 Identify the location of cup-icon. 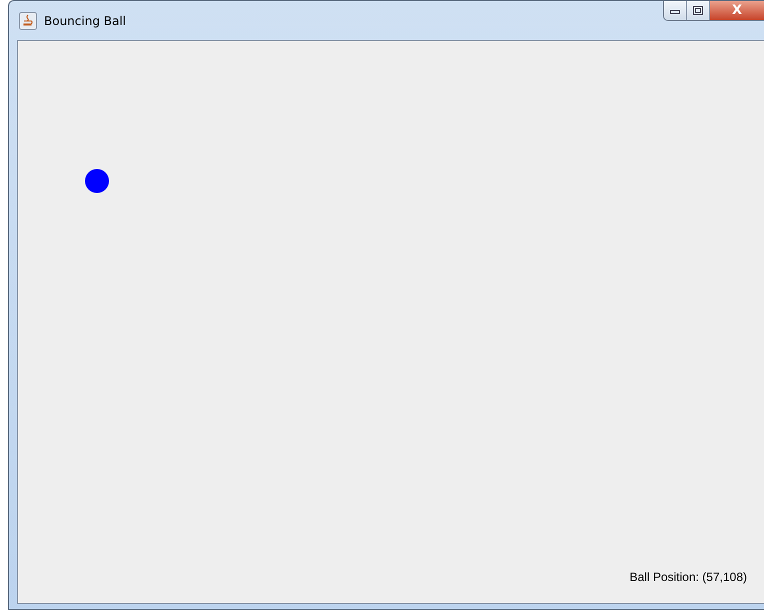
(28, 21).